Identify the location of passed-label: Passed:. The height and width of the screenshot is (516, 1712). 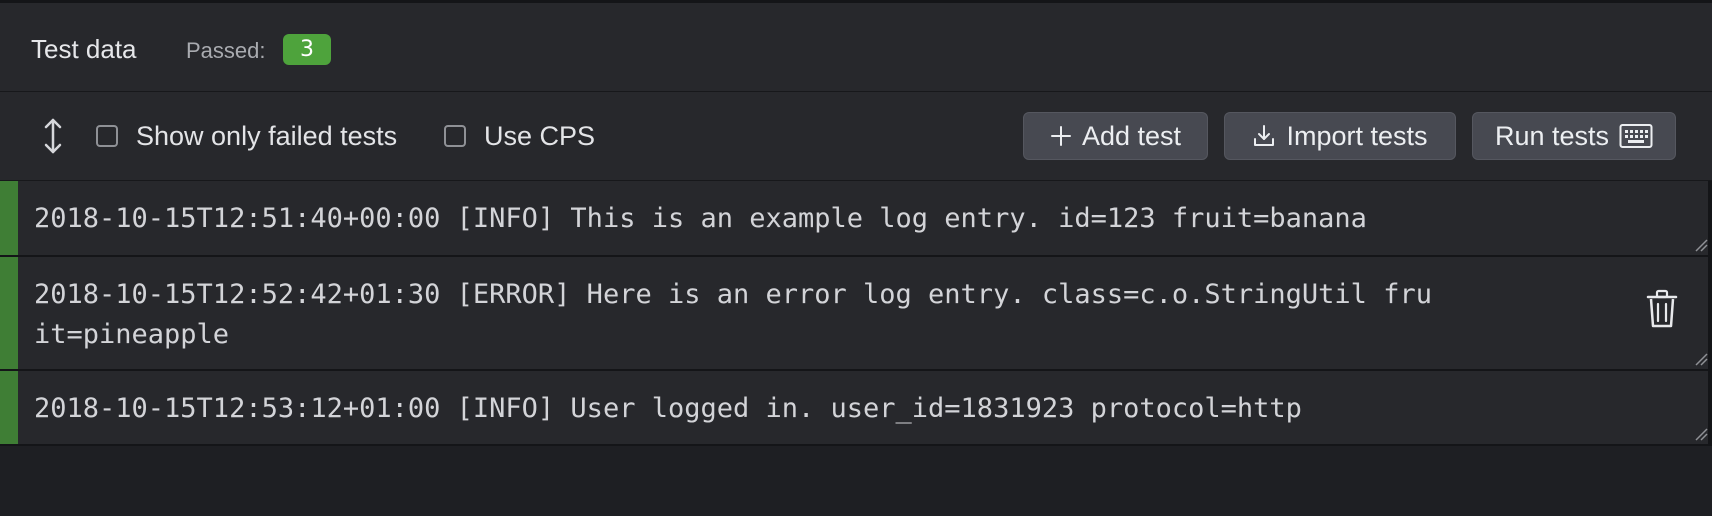
(226, 50).